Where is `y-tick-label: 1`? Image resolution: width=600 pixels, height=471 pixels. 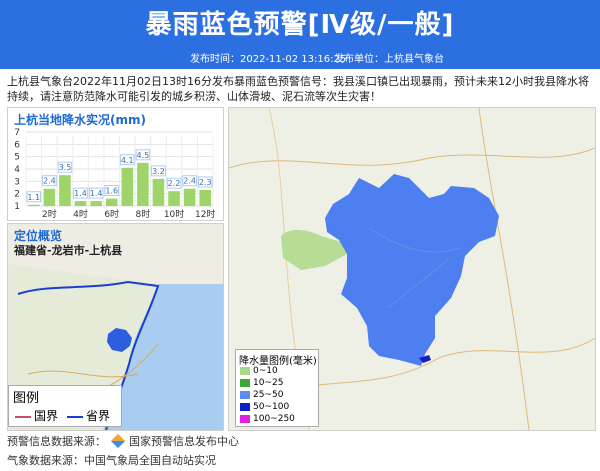
y-tick-label: 1 is located at coordinates (17, 207).